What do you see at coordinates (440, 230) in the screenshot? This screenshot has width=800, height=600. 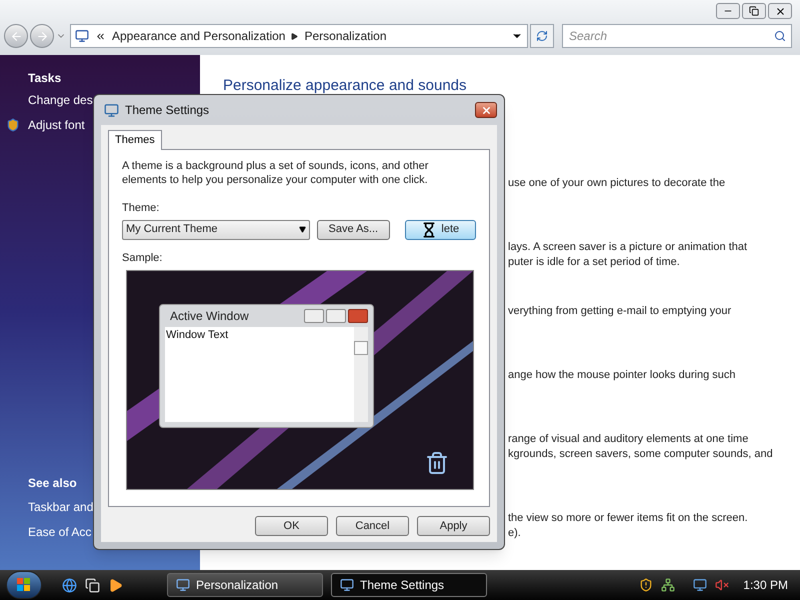 I see `dialog-button: lete` at bounding box center [440, 230].